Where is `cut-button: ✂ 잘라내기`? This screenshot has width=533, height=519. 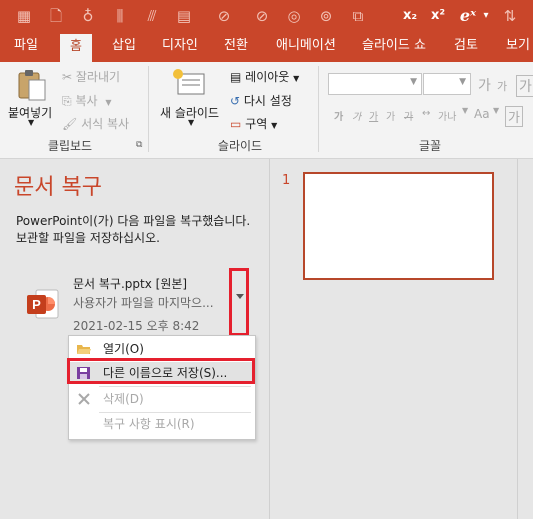
cut-button: ✂ 잘라내기 is located at coordinates (91, 76).